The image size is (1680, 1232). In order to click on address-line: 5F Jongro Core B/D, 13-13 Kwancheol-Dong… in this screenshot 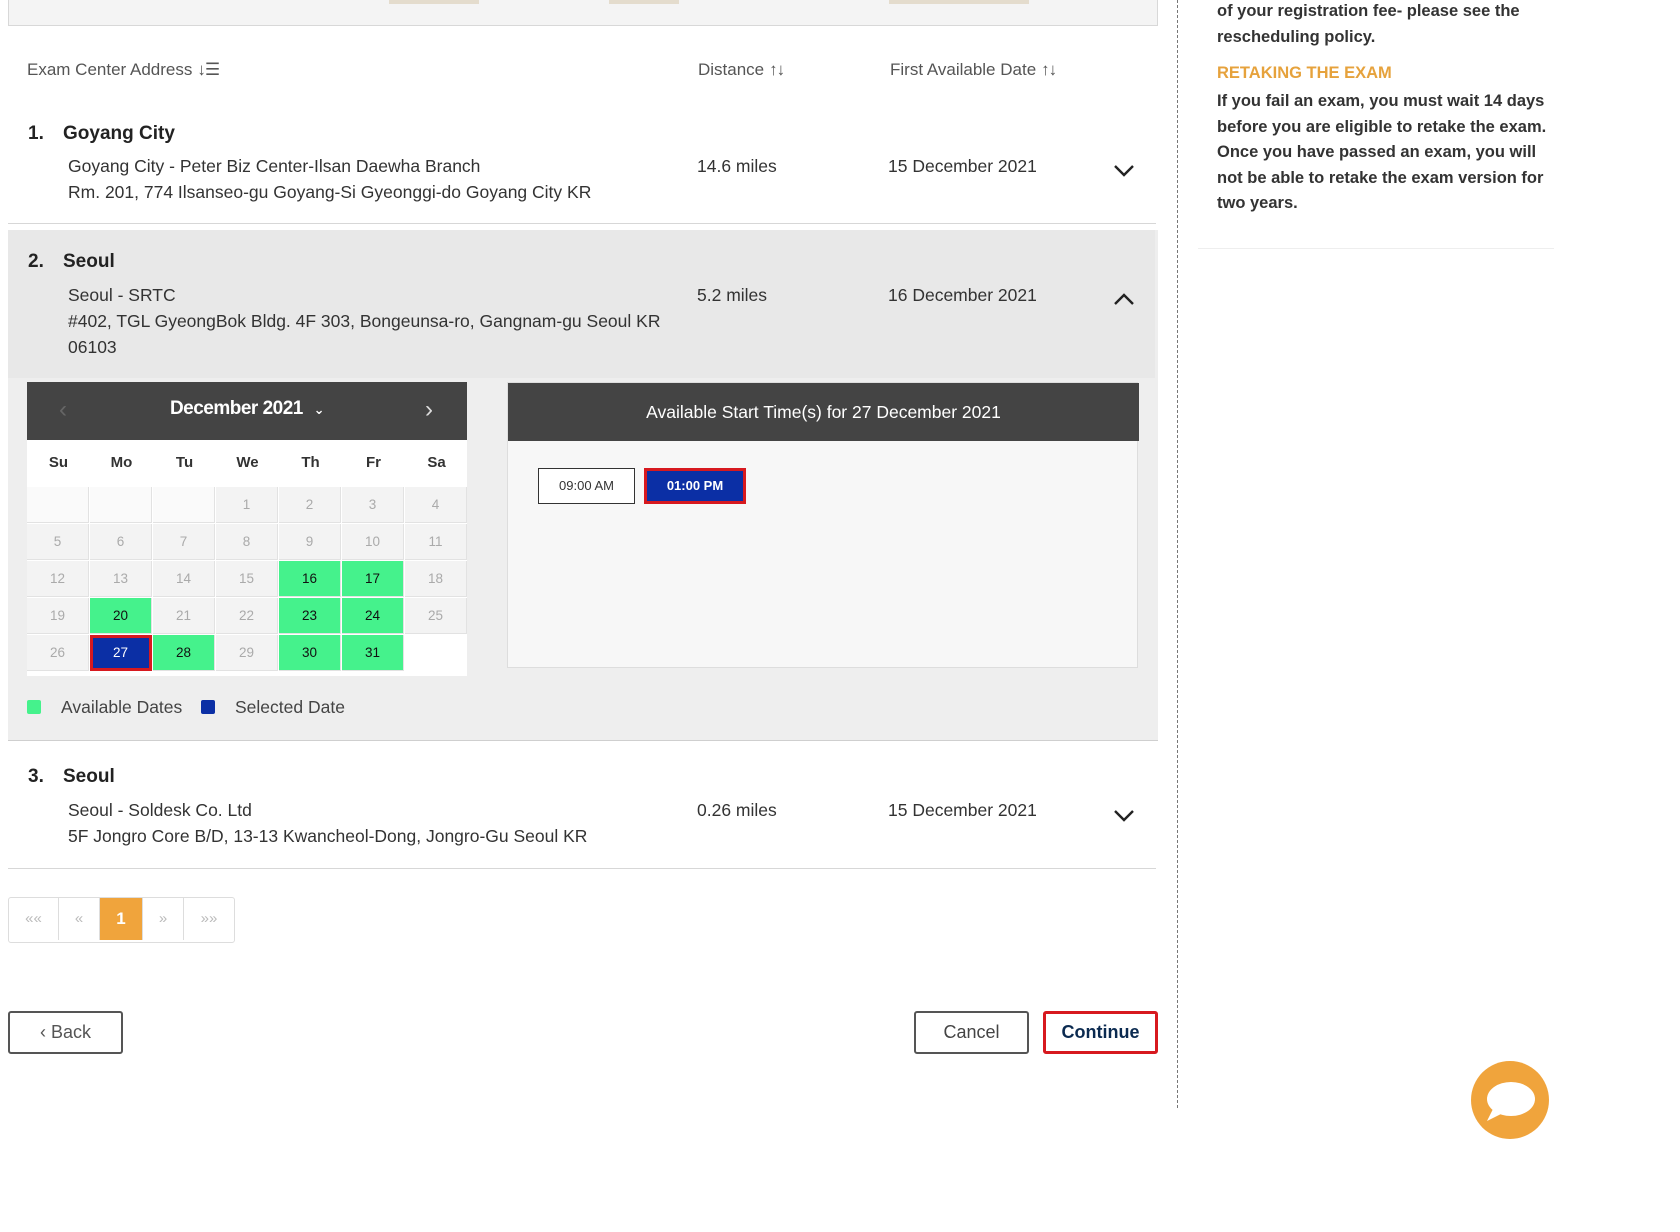, I will do `click(328, 836)`.